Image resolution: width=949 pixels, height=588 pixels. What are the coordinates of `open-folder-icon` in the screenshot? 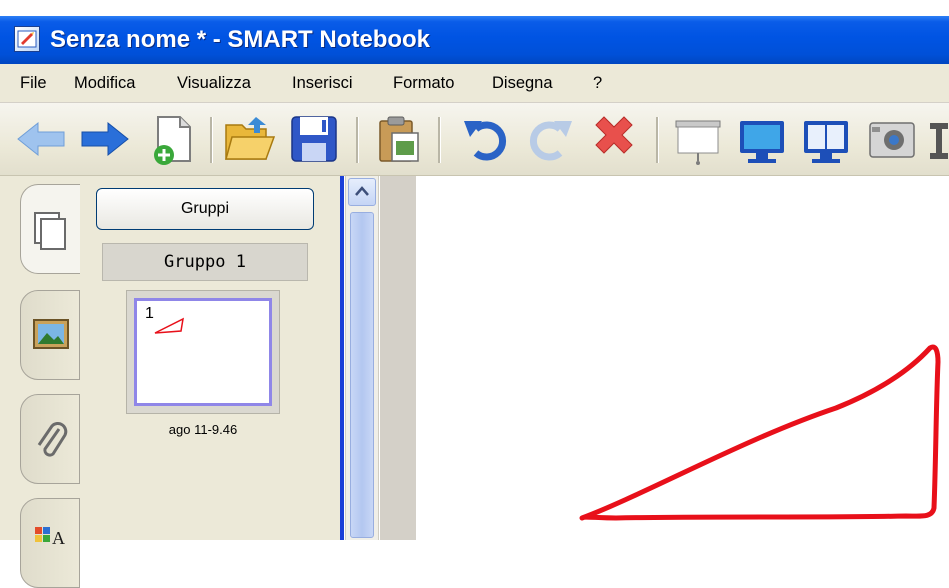 It's located at (250, 139).